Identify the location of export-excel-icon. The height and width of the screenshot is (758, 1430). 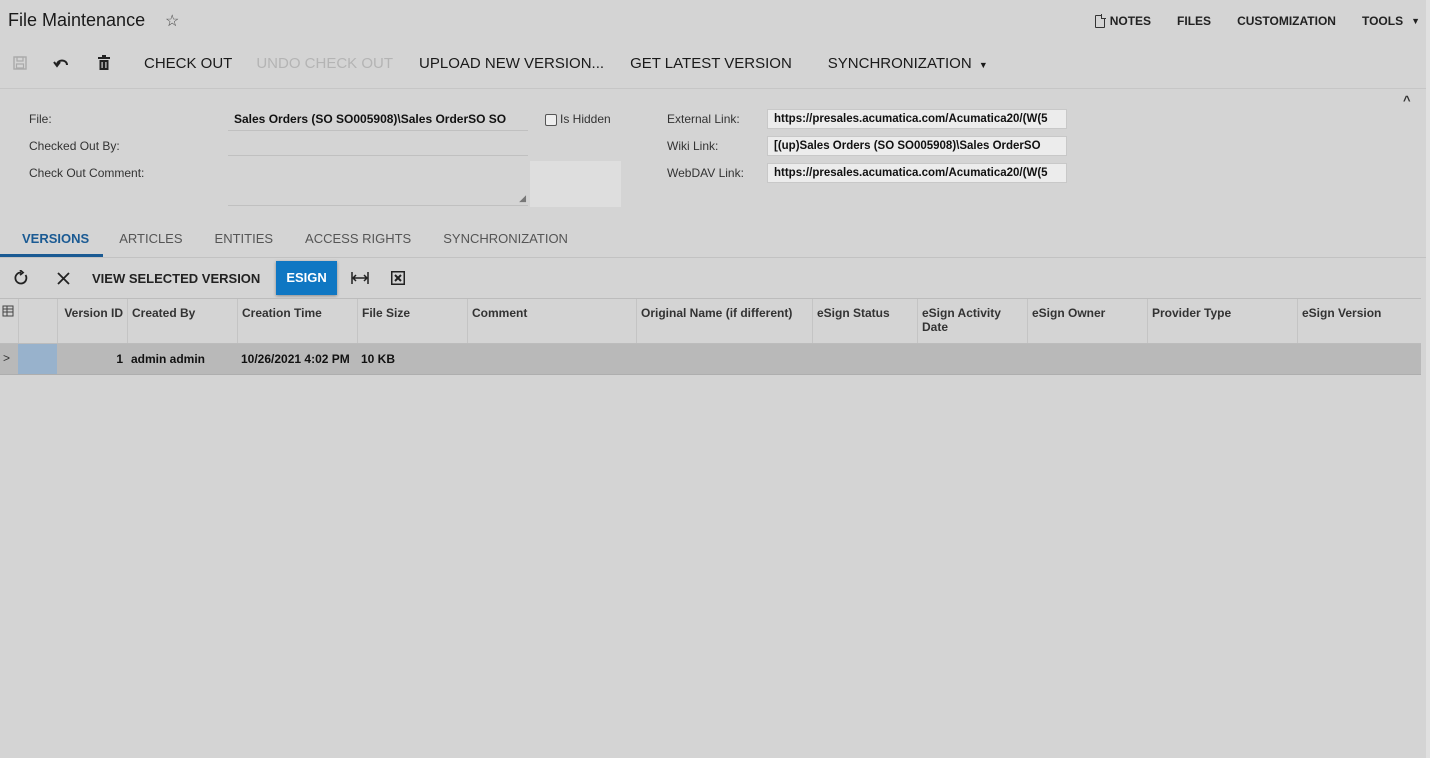
(398, 278).